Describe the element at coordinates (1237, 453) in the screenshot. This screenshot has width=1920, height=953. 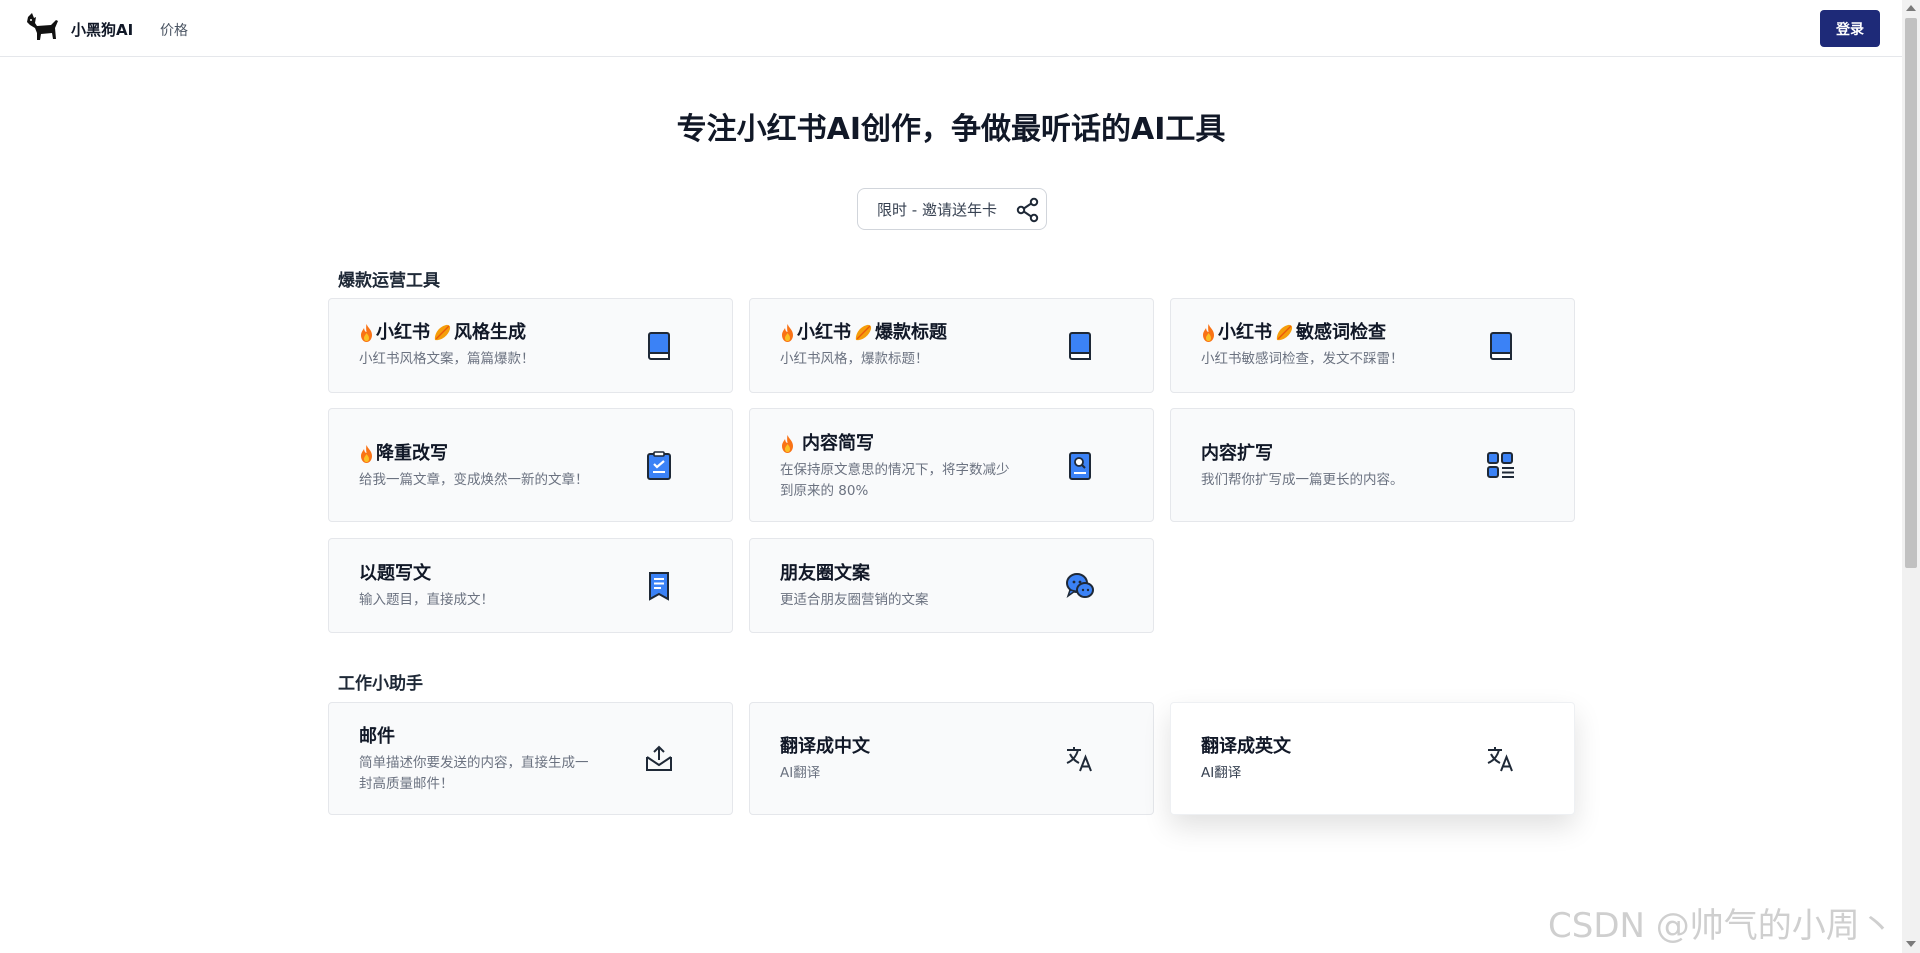
I see `card-title: 内容扩写` at that location.